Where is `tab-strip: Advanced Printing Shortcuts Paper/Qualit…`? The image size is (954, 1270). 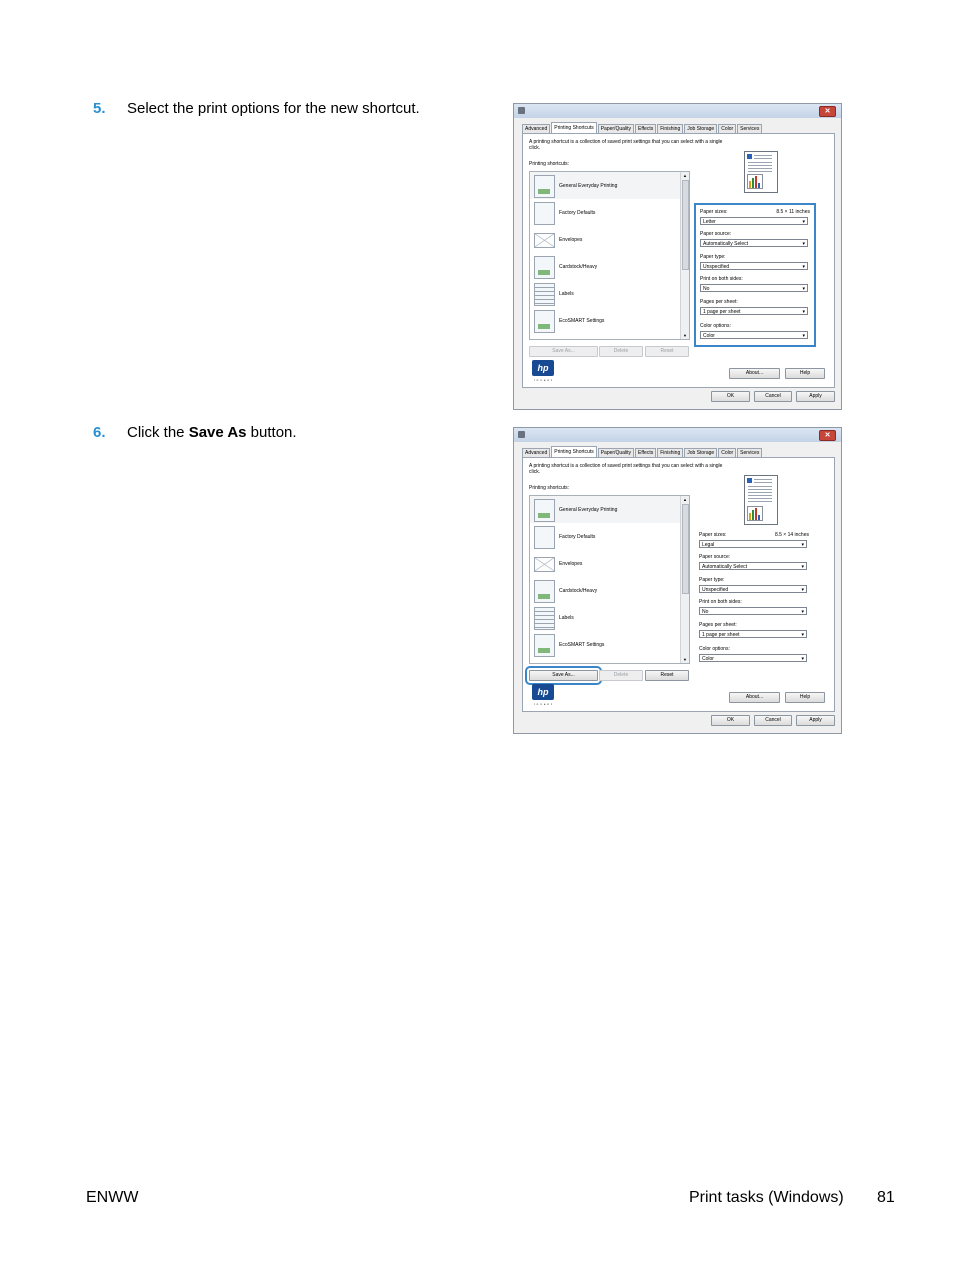
tab-strip: Advanced Printing Shortcuts Paper/Qualit… is located at coordinates (642, 451).